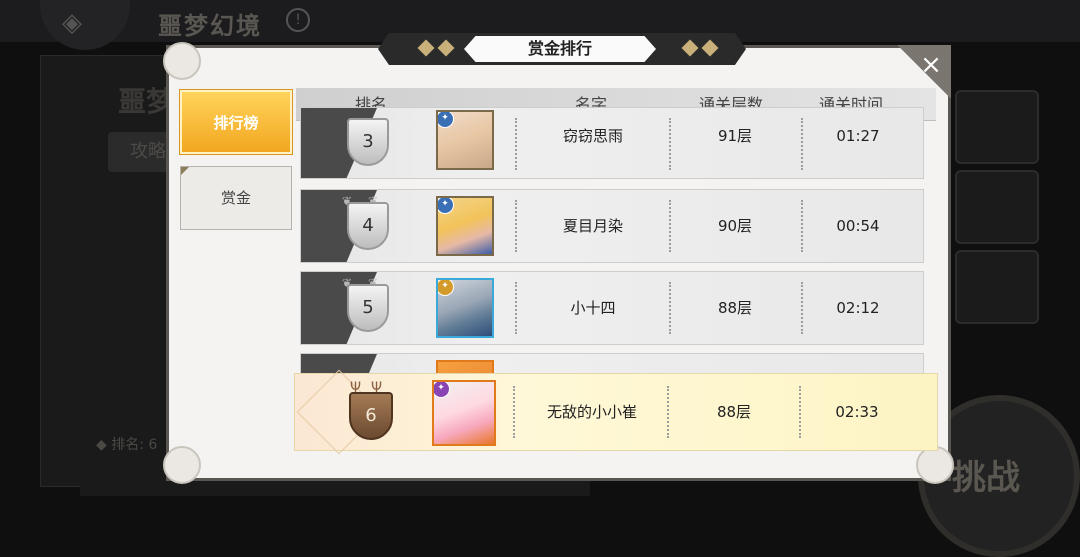 The height and width of the screenshot is (557, 1080). What do you see at coordinates (85, 25) in the screenshot?
I see `back-button` at bounding box center [85, 25].